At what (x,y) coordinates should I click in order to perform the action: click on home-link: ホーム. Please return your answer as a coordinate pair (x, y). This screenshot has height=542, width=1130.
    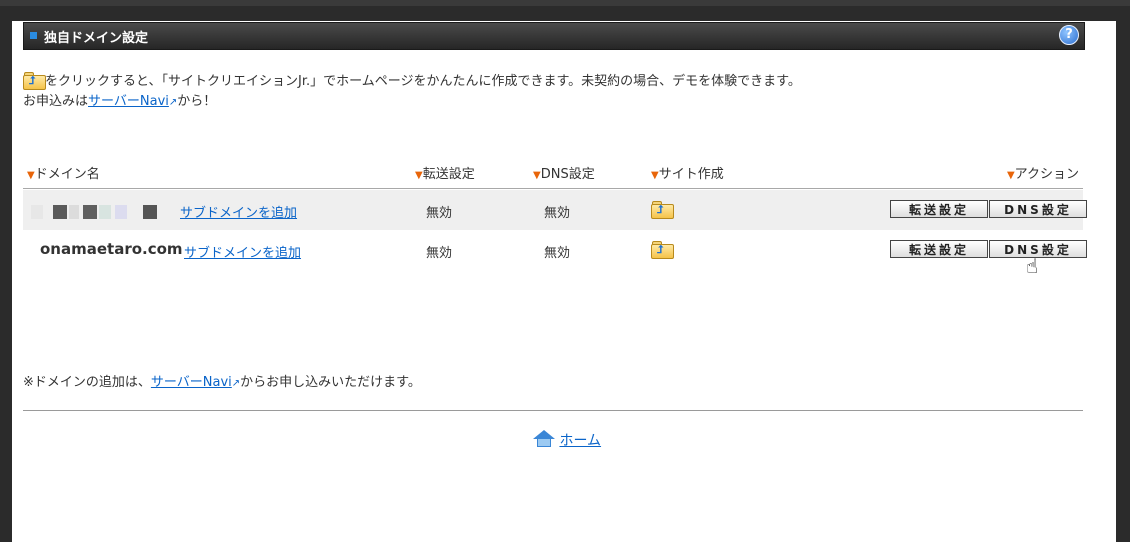
    Looking at the image, I should click on (580, 441).